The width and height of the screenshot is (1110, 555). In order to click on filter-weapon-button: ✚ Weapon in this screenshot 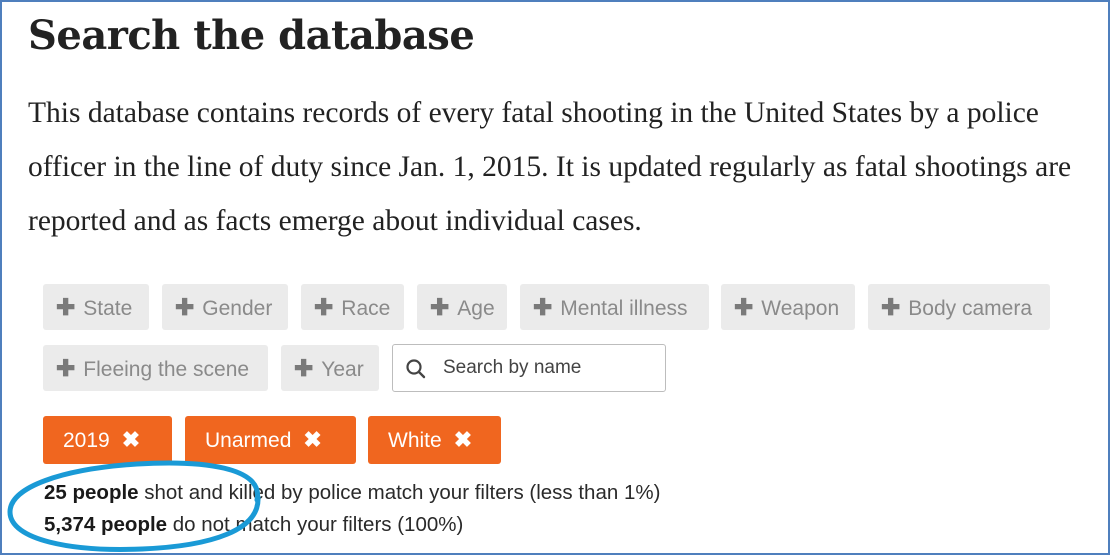, I will do `click(788, 307)`.